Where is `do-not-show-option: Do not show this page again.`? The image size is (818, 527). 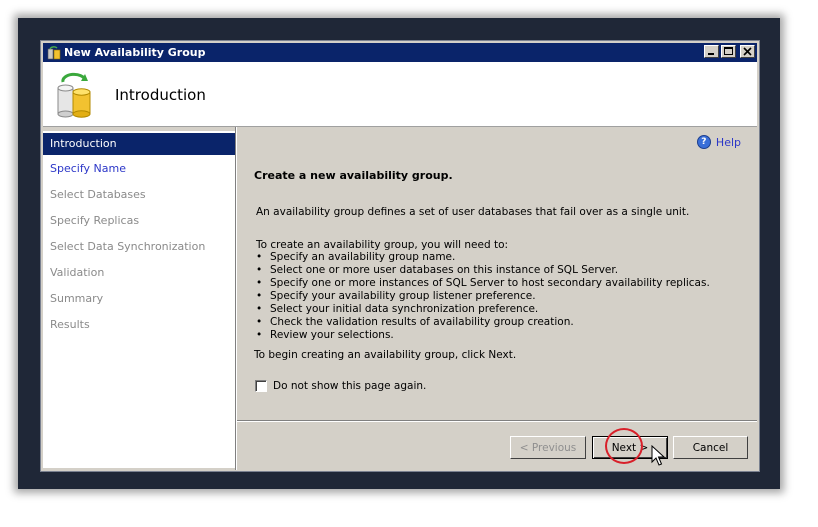 do-not-show-option: Do not show this page again. is located at coordinates (340, 386).